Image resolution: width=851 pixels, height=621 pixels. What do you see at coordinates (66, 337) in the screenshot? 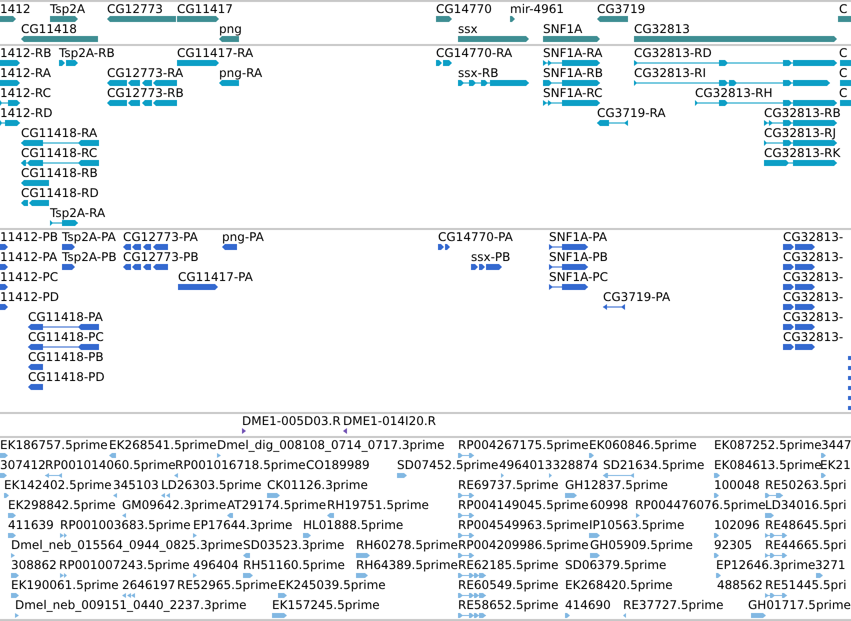
I see `protein-label: CG11418-PC` at bounding box center [66, 337].